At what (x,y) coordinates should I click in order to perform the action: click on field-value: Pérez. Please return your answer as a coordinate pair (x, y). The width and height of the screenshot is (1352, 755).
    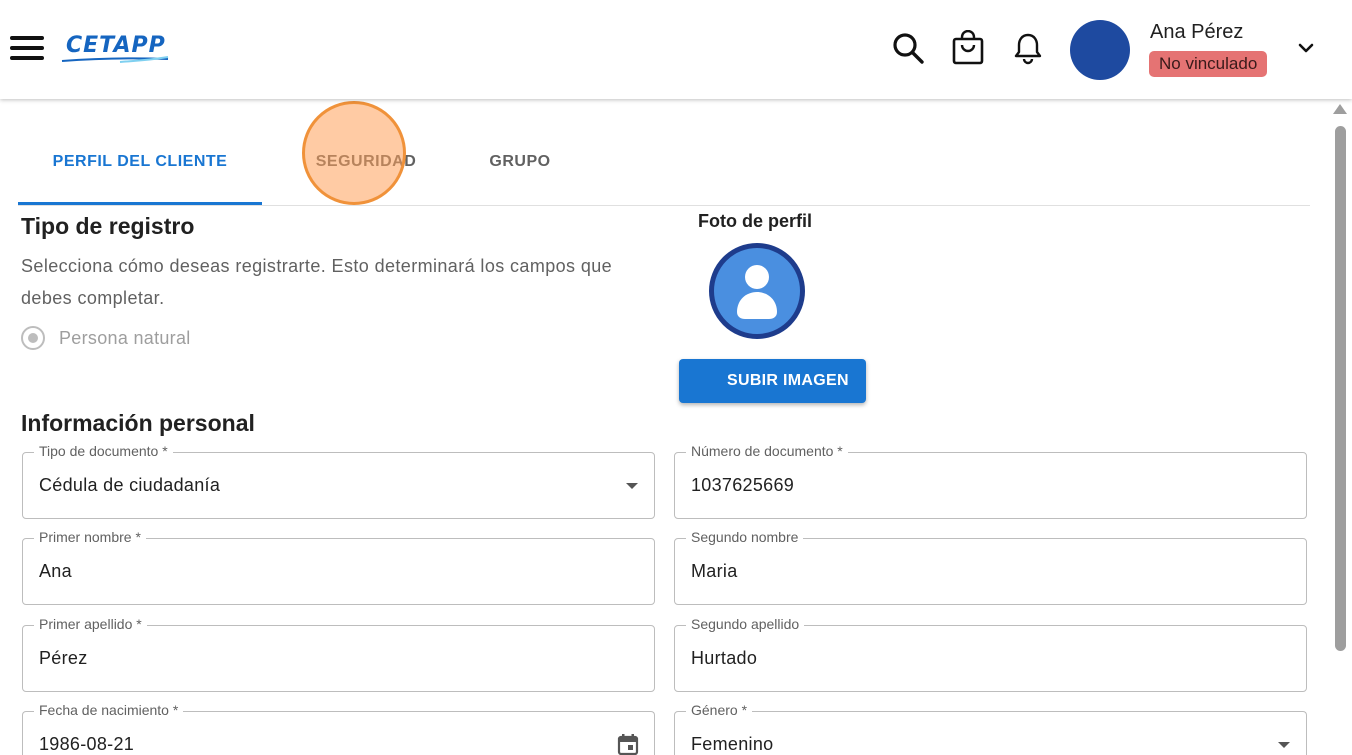
    Looking at the image, I should click on (63, 658).